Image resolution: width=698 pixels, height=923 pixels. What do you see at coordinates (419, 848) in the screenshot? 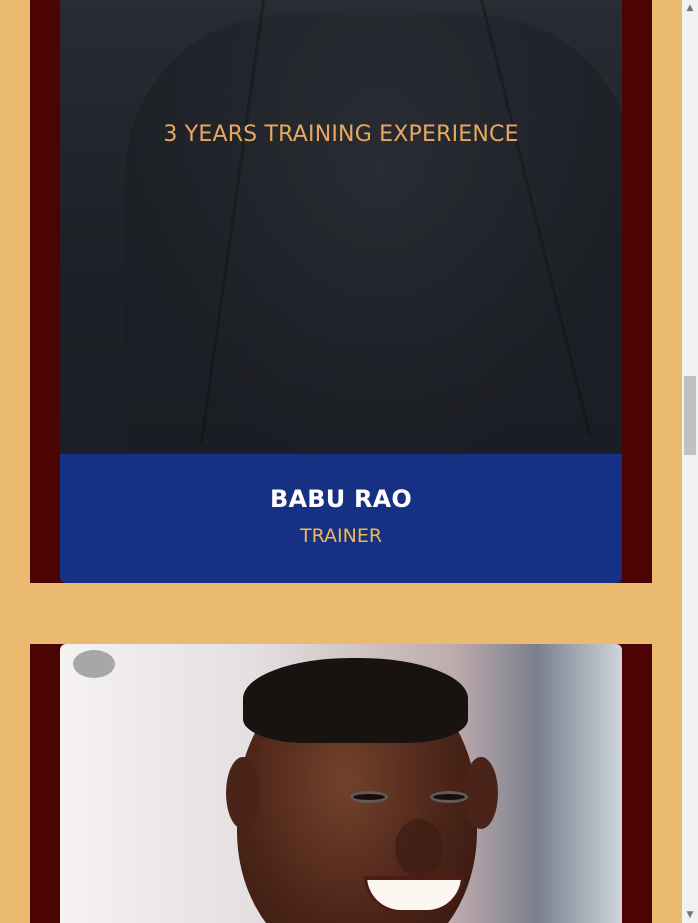
I see `nose` at bounding box center [419, 848].